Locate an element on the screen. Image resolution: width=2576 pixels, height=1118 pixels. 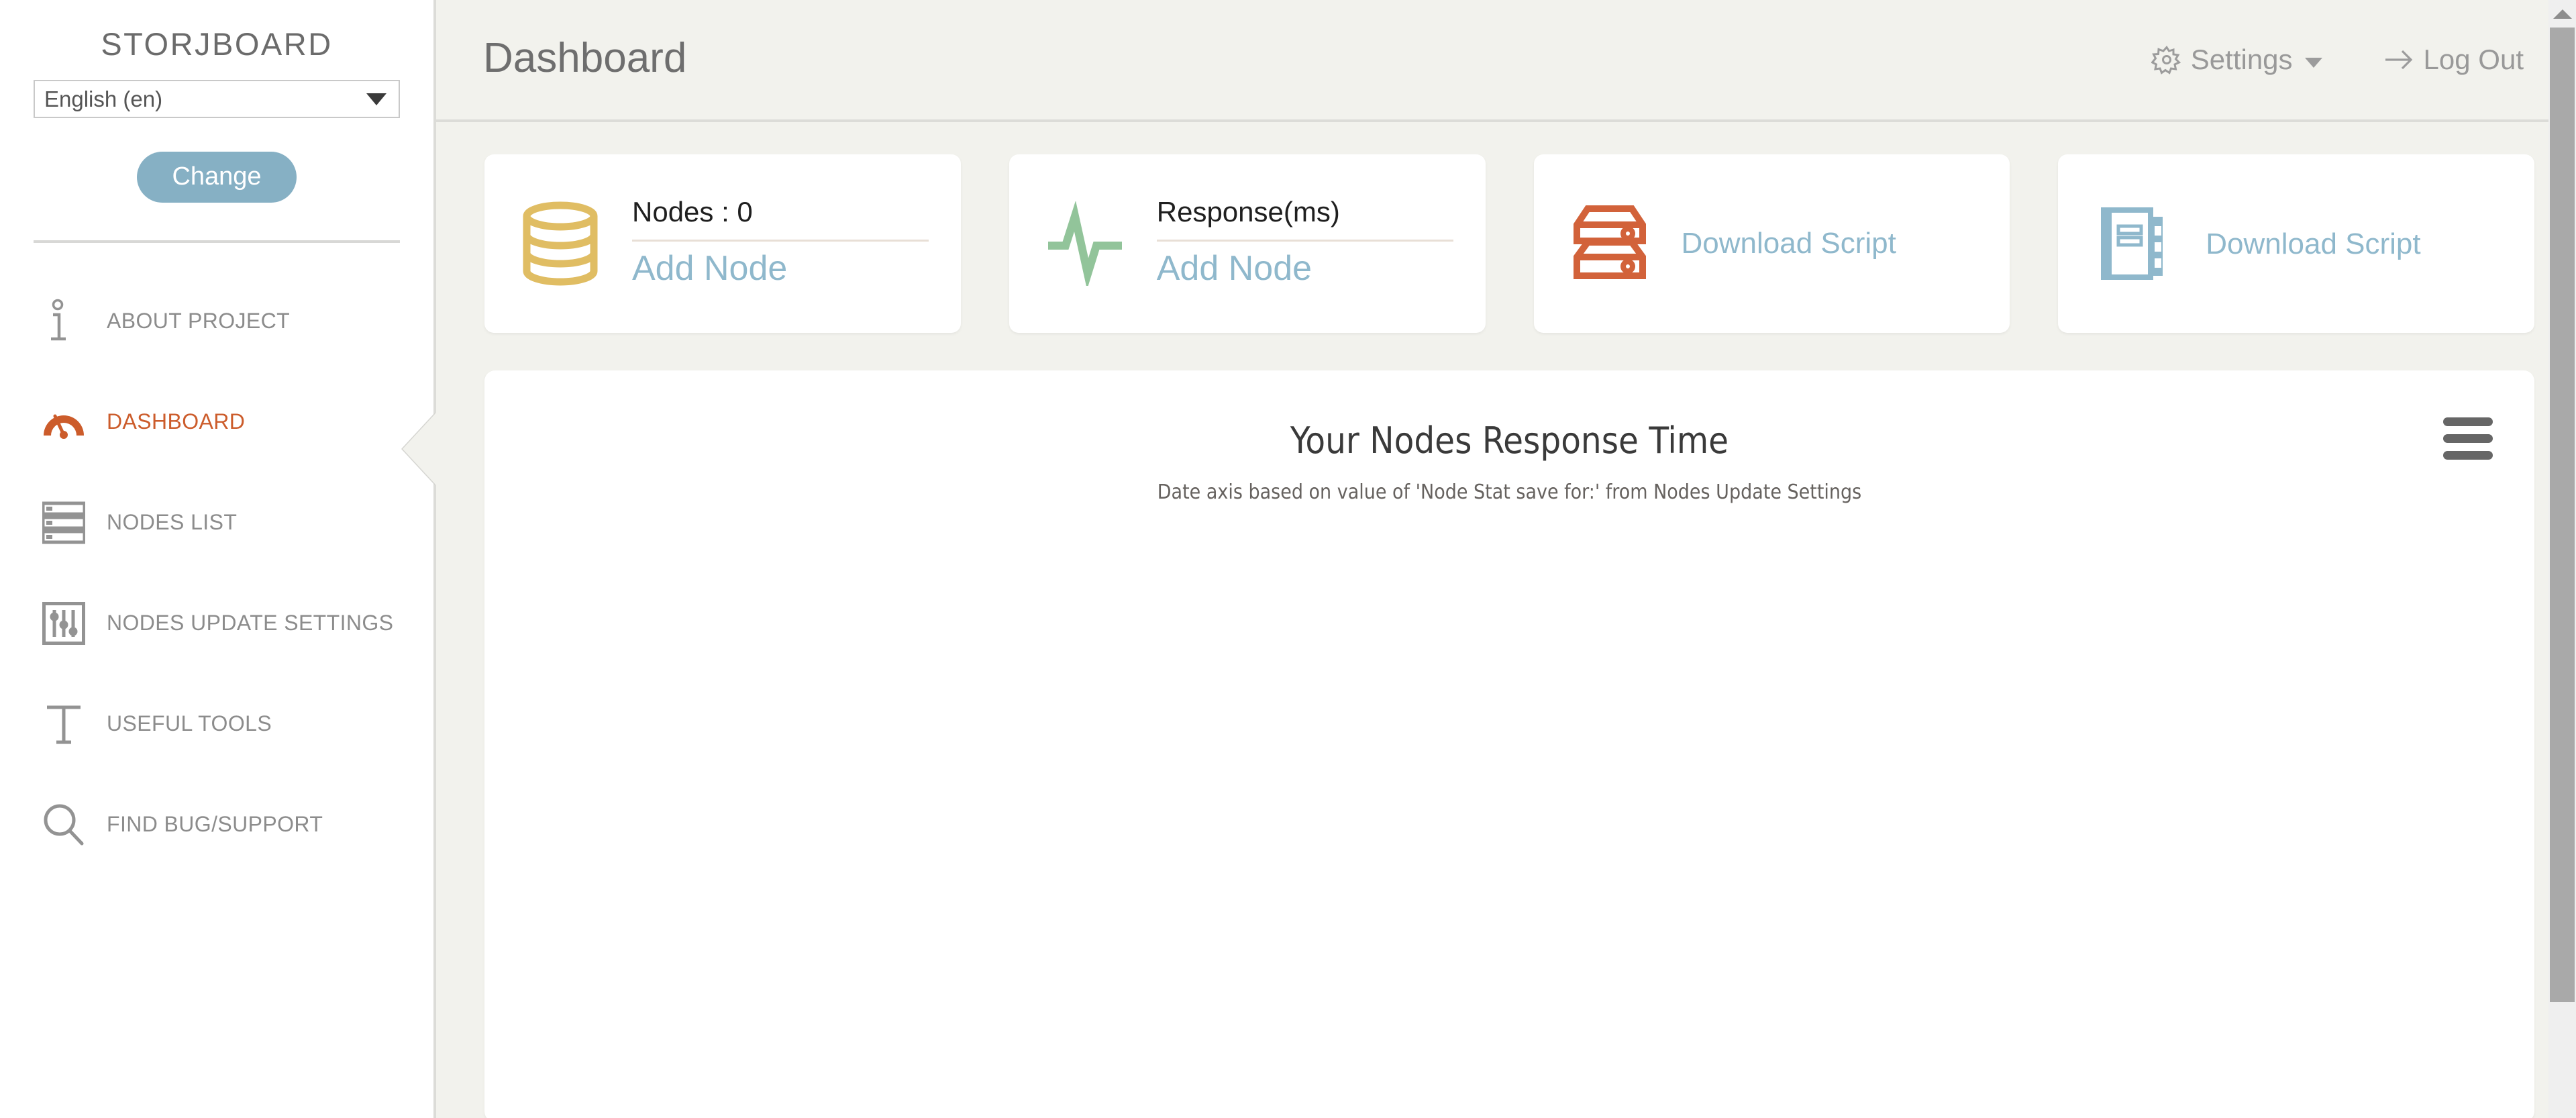
sidebar-item-about-project: ABOUT PROJECT is located at coordinates (216, 321).